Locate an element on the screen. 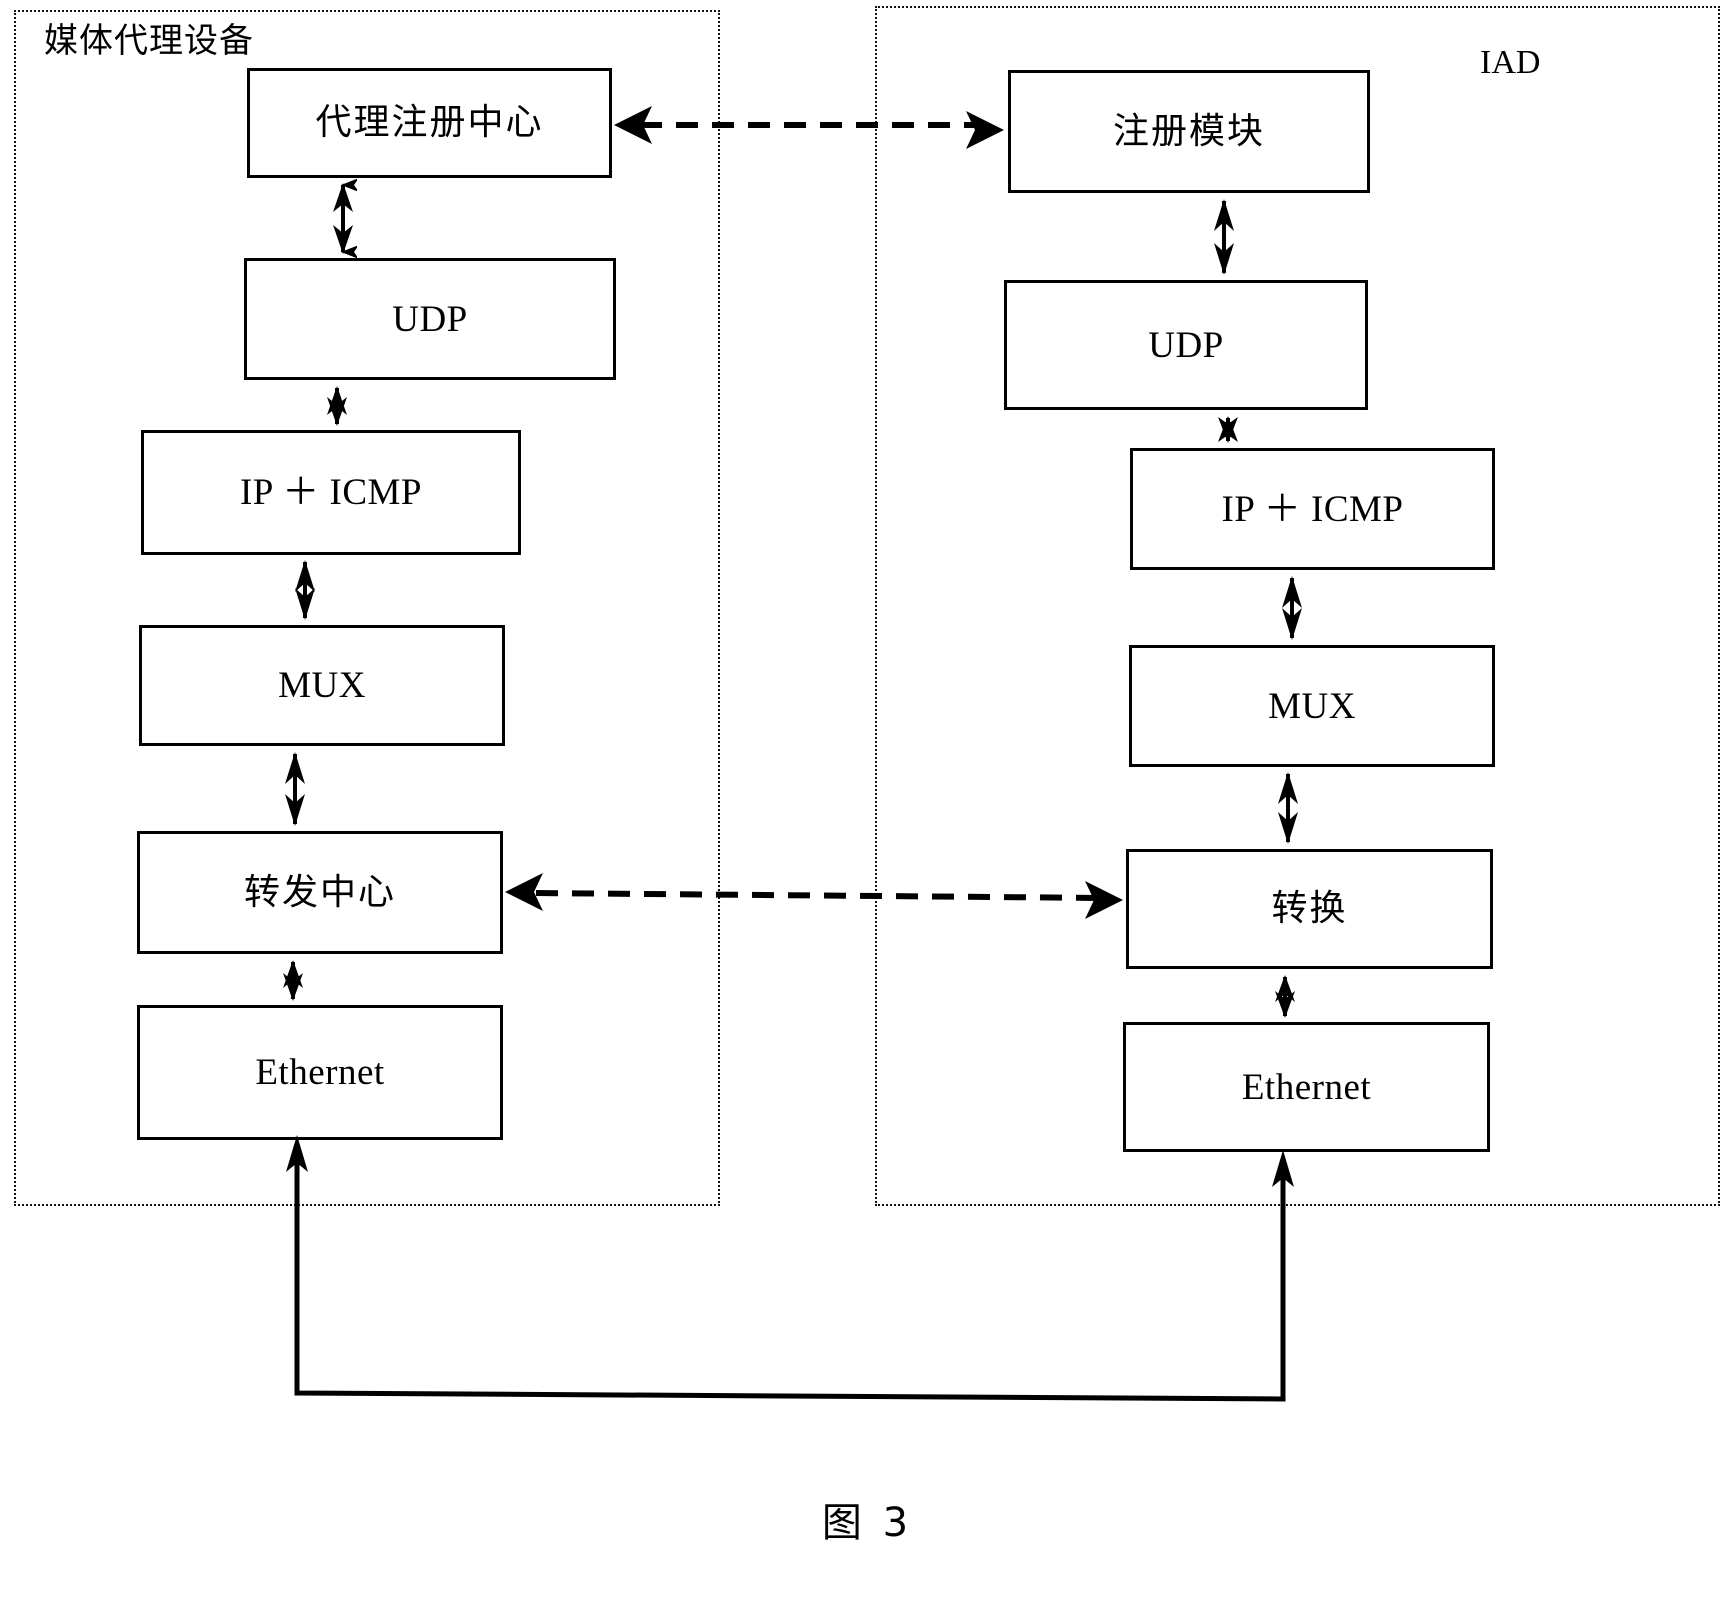 Image resolution: width=1734 pixels, height=1599 pixels. box-label-ethernet-left: Ethernet is located at coordinates (320, 1072).